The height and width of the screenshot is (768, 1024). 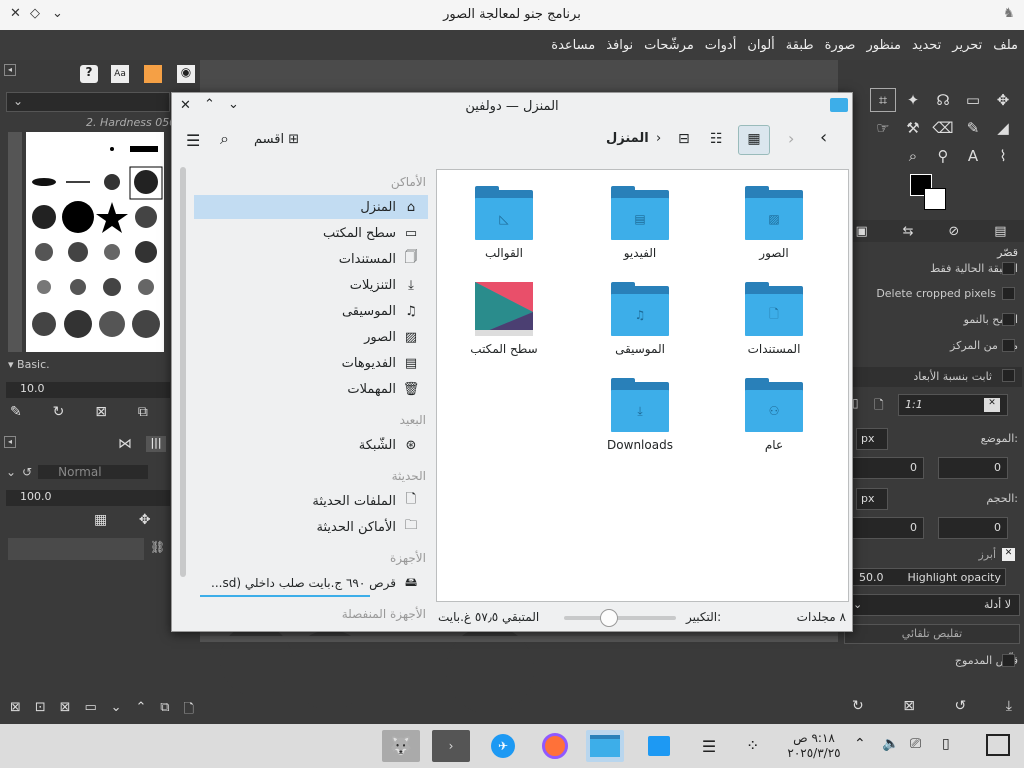 What do you see at coordinates (1002, 156) in the screenshot?
I see `warp-icon: ⌇` at bounding box center [1002, 156].